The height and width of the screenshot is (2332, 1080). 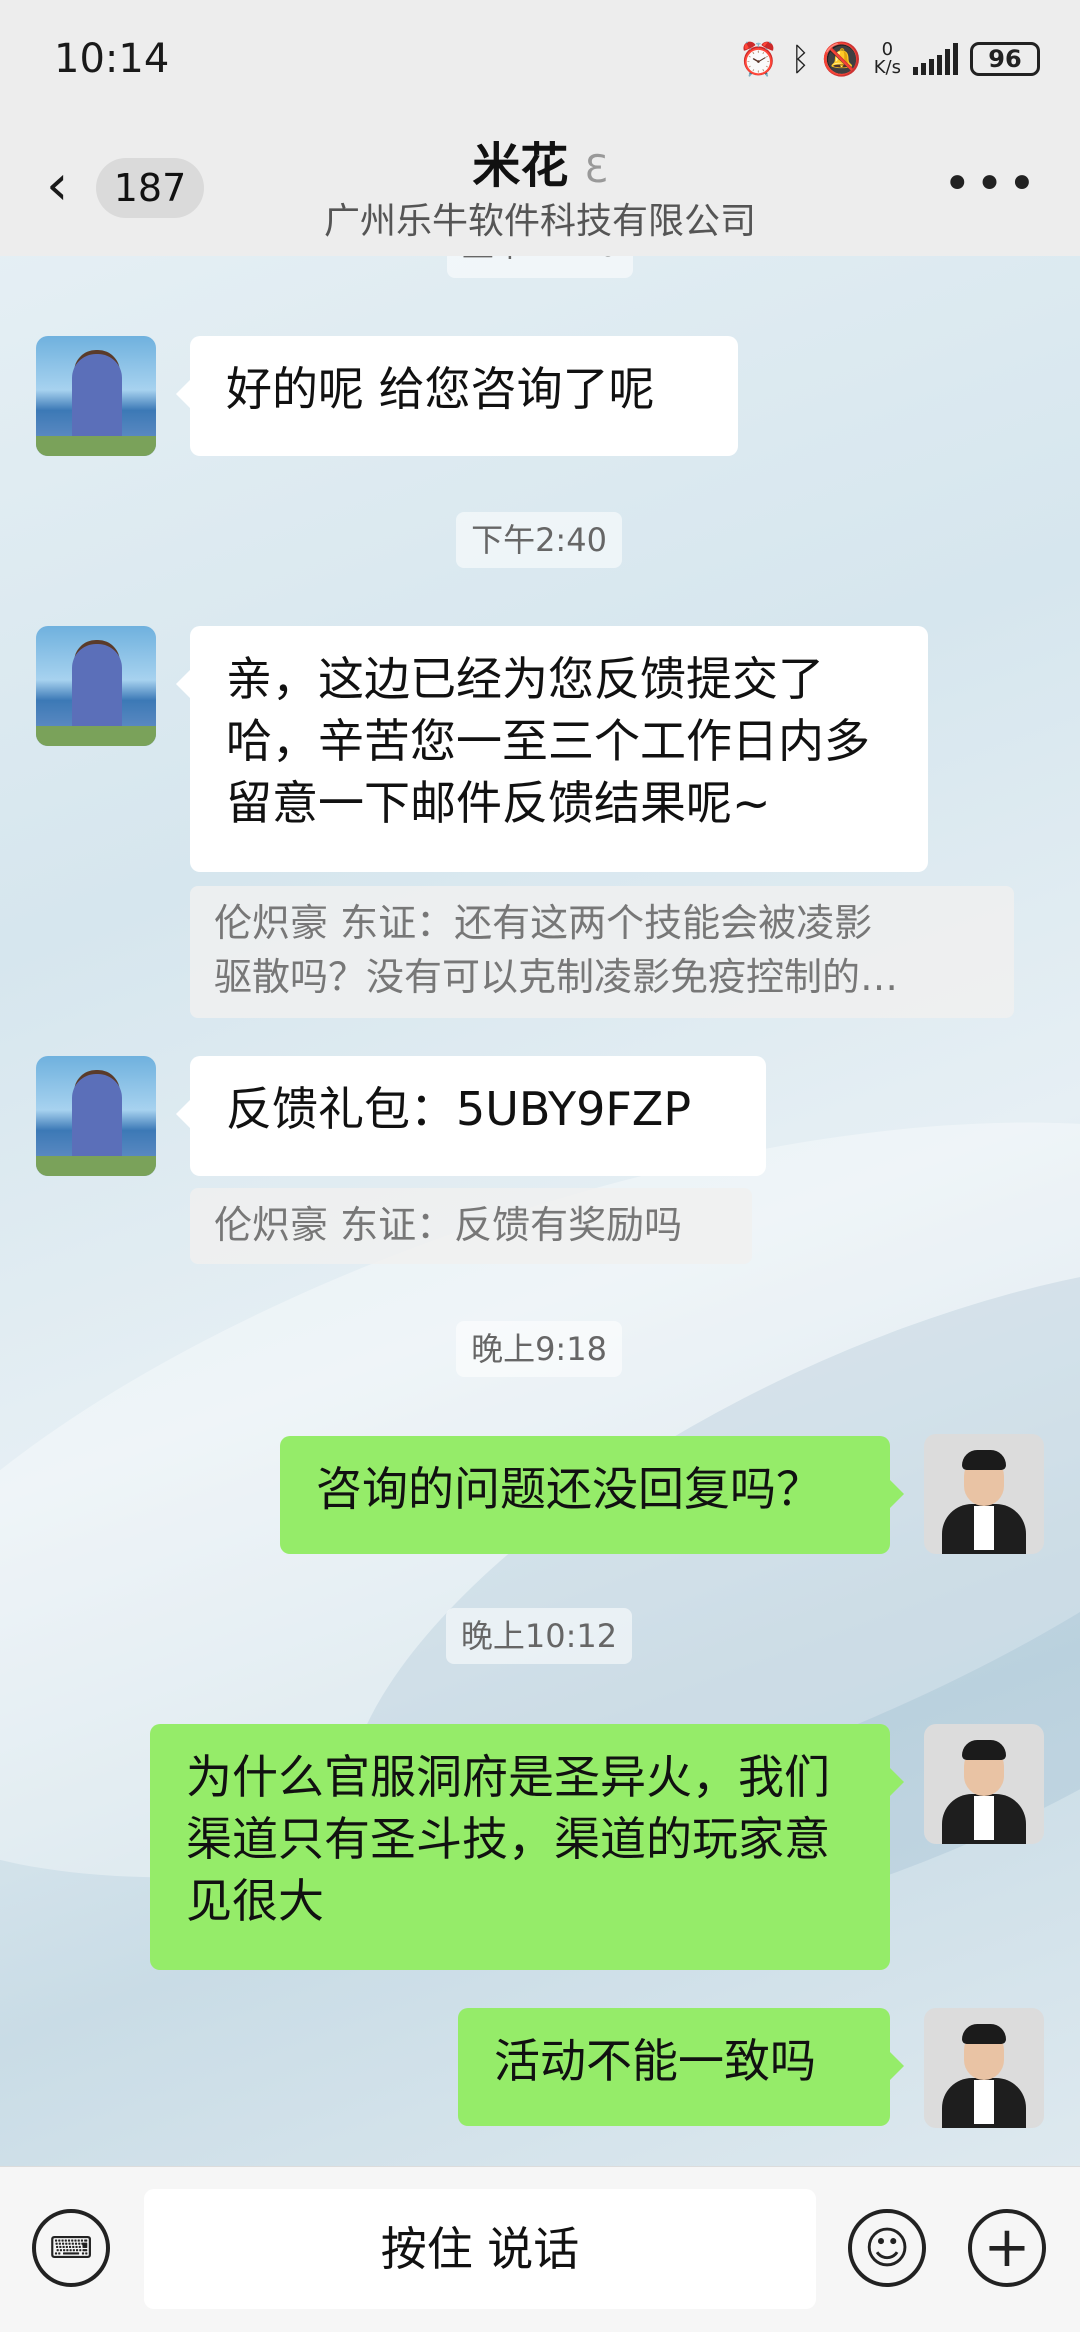 What do you see at coordinates (71, 2248) in the screenshot?
I see `keyboard-icon: ⌨` at bounding box center [71, 2248].